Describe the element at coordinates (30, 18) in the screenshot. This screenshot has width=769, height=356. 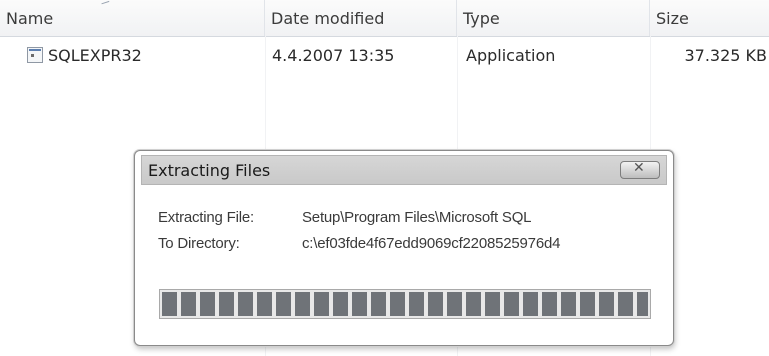
I see `column-header-name-label: Name` at that location.